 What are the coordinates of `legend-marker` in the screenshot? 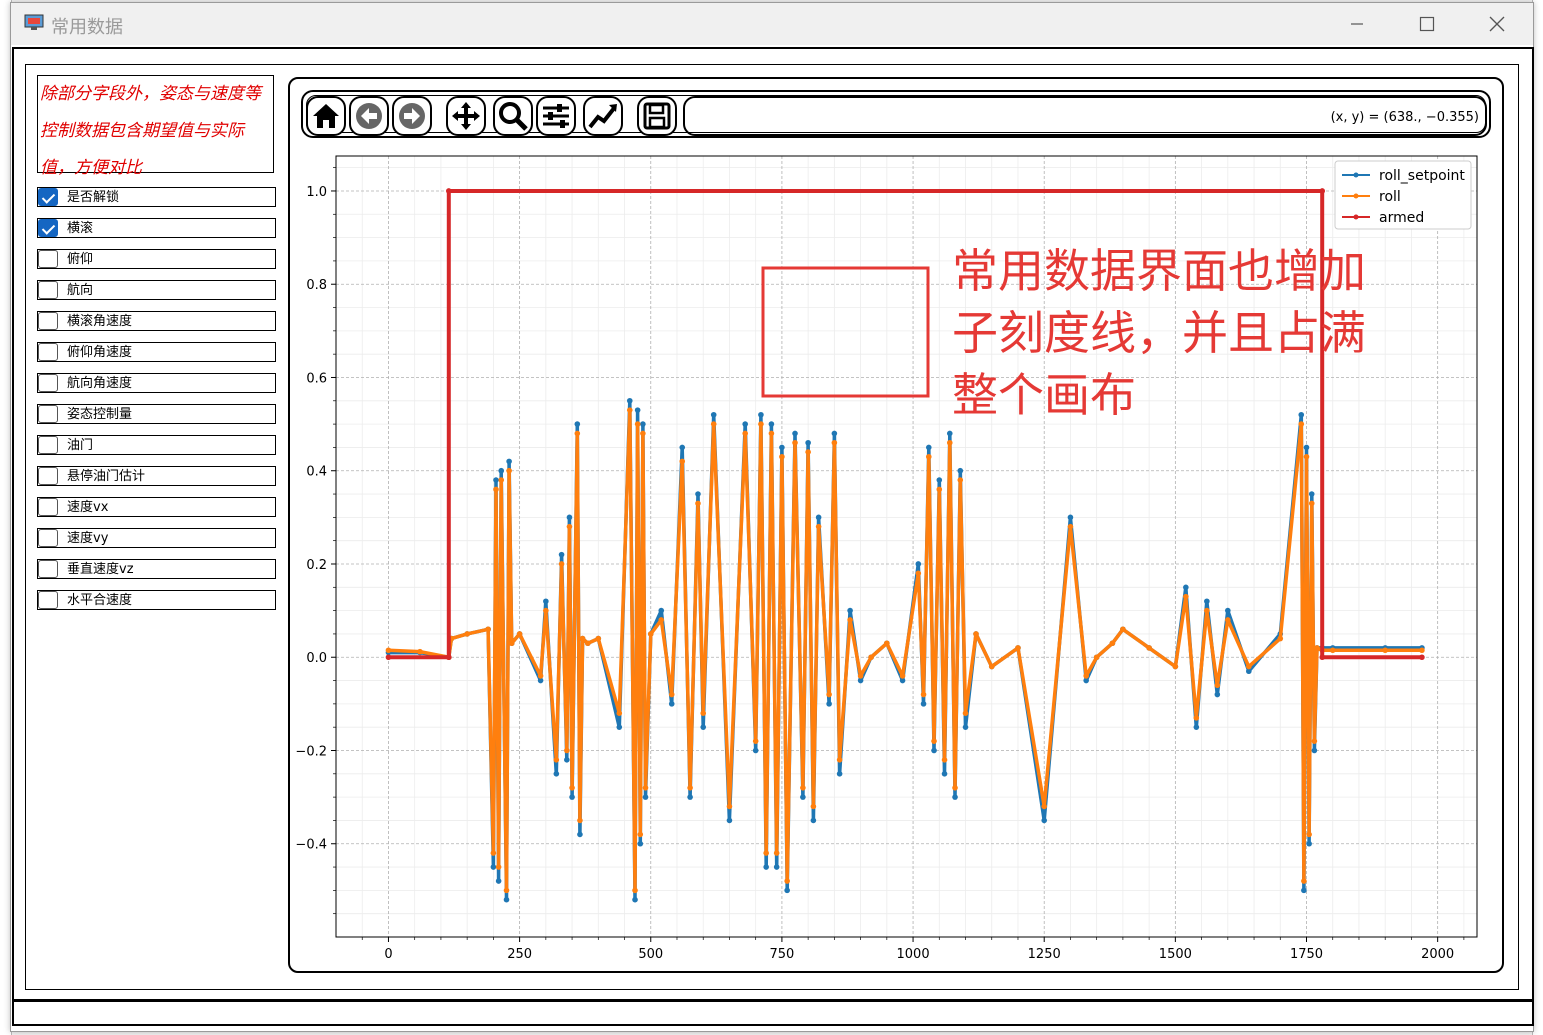 It's located at (1356, 196).